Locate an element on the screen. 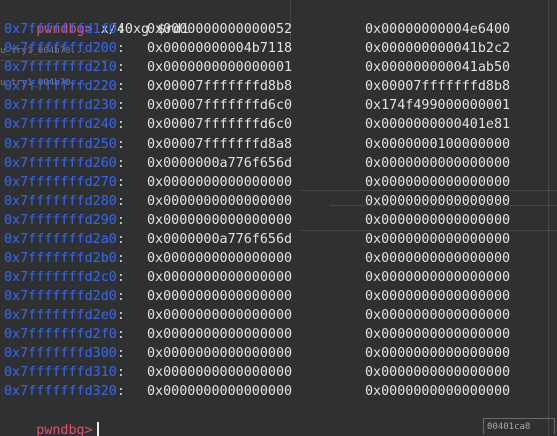  memory-address: 0x7fffffffd300 is located at coordinates (60, 354).